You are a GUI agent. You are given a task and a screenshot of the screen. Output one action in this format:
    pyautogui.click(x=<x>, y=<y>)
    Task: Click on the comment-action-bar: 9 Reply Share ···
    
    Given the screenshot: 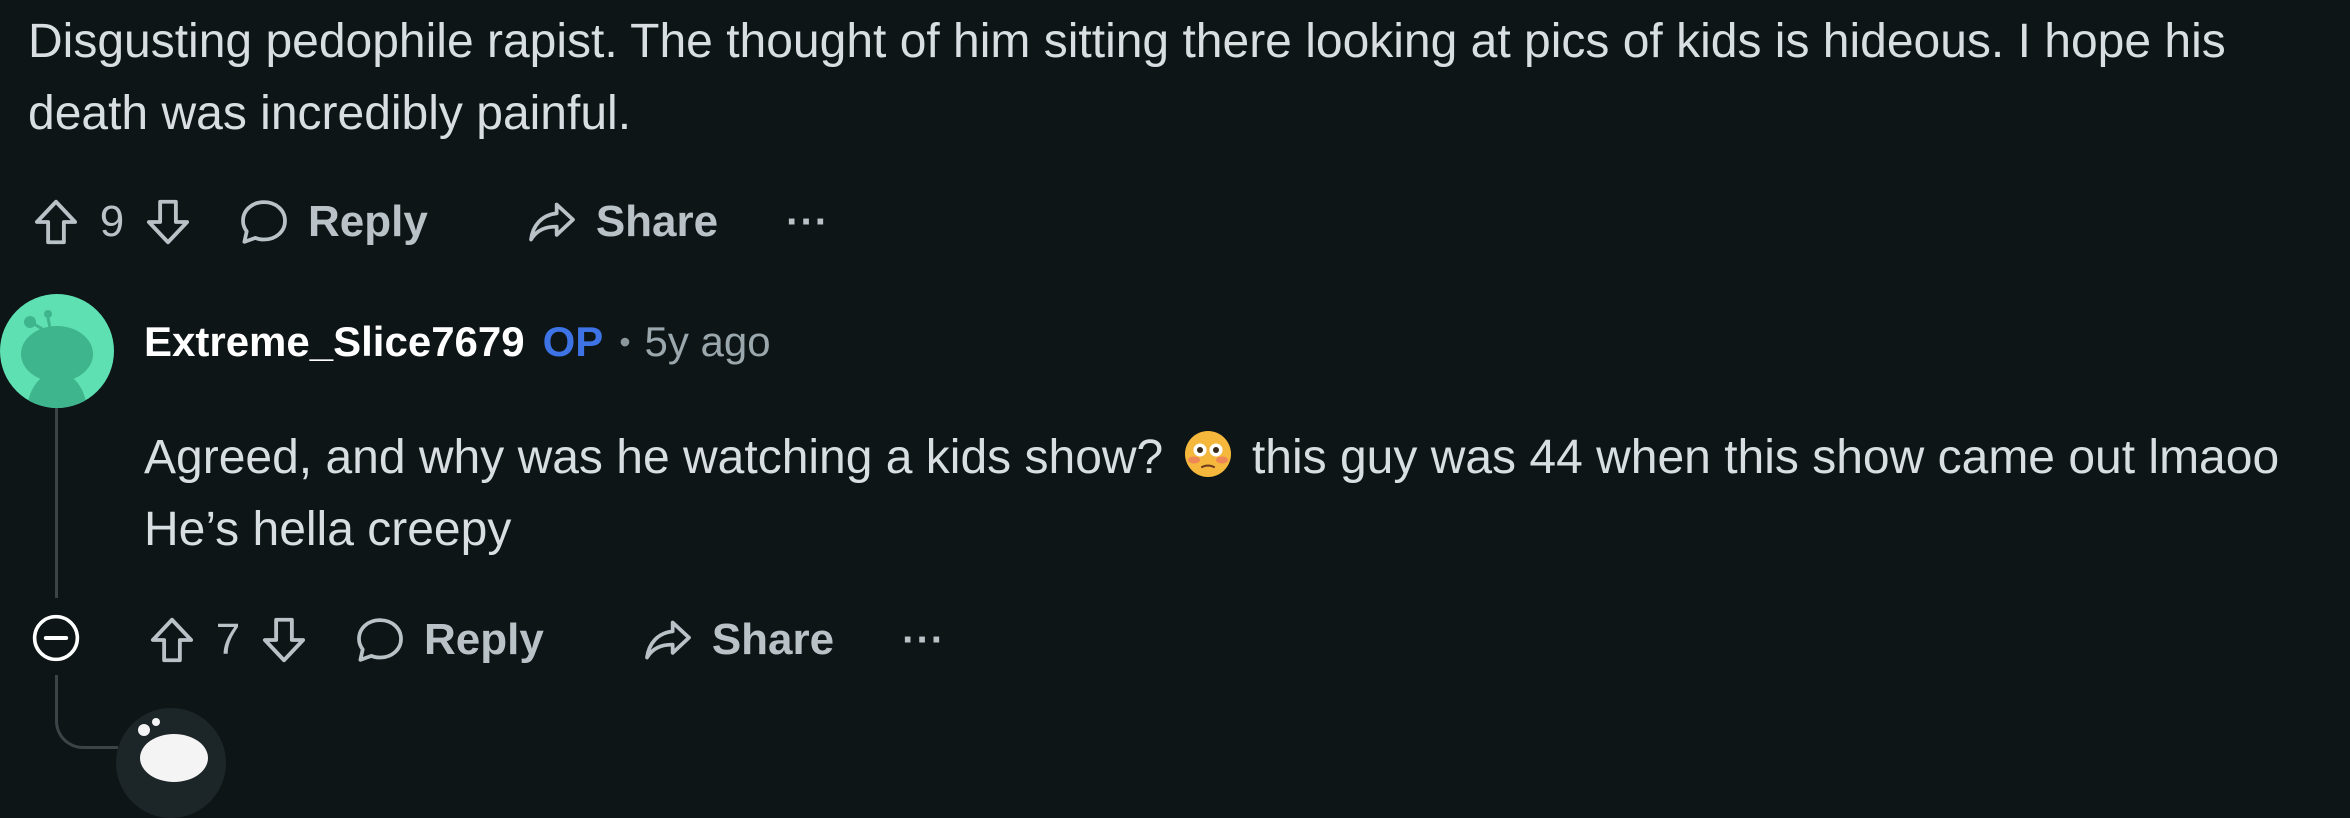 What is the action you would take?
    pyautogui.click(x=428, y=222)
    